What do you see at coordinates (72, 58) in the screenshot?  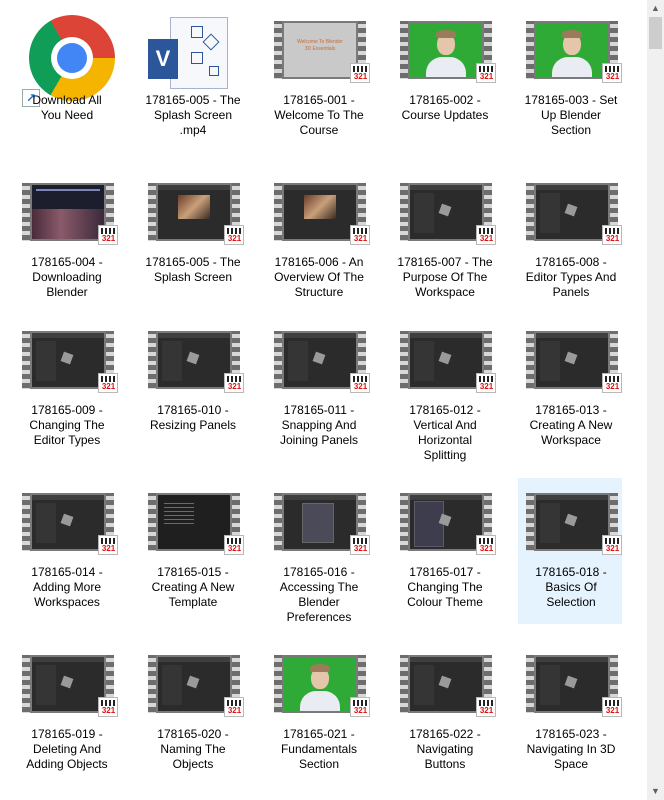 I see `chrome-icon` at bounding box center [72, 58].